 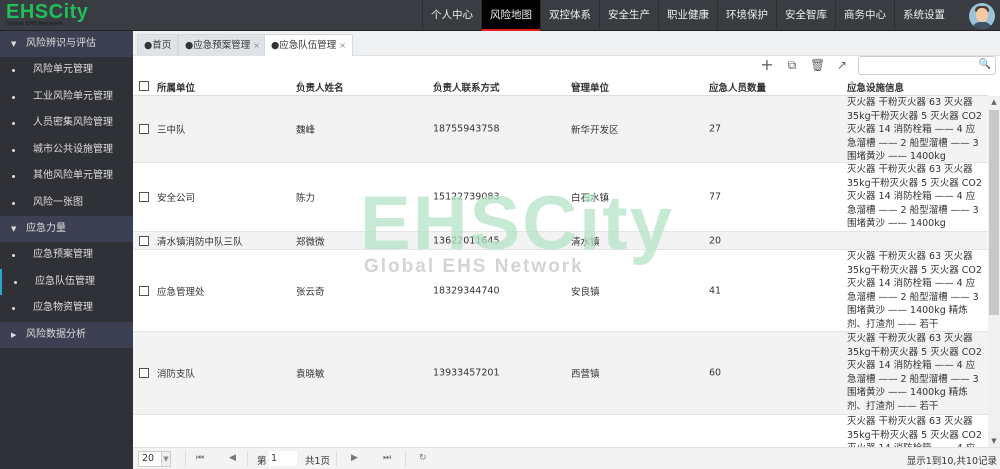 I want to click on add-icon: +, so click(x=767, y=65).